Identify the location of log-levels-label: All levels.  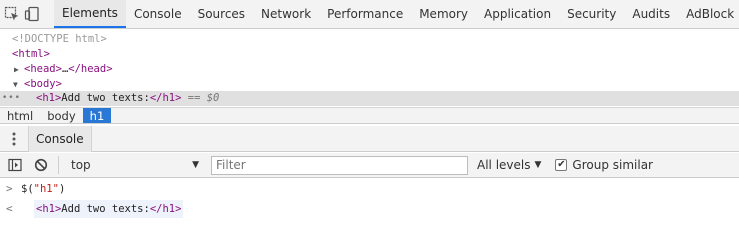
(504, 165).